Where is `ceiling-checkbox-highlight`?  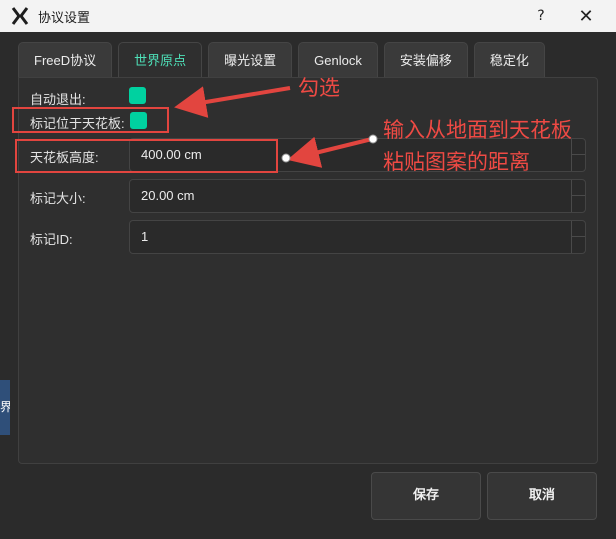
ceiling-checkbox-highlight is located at coordinates (90, 120).